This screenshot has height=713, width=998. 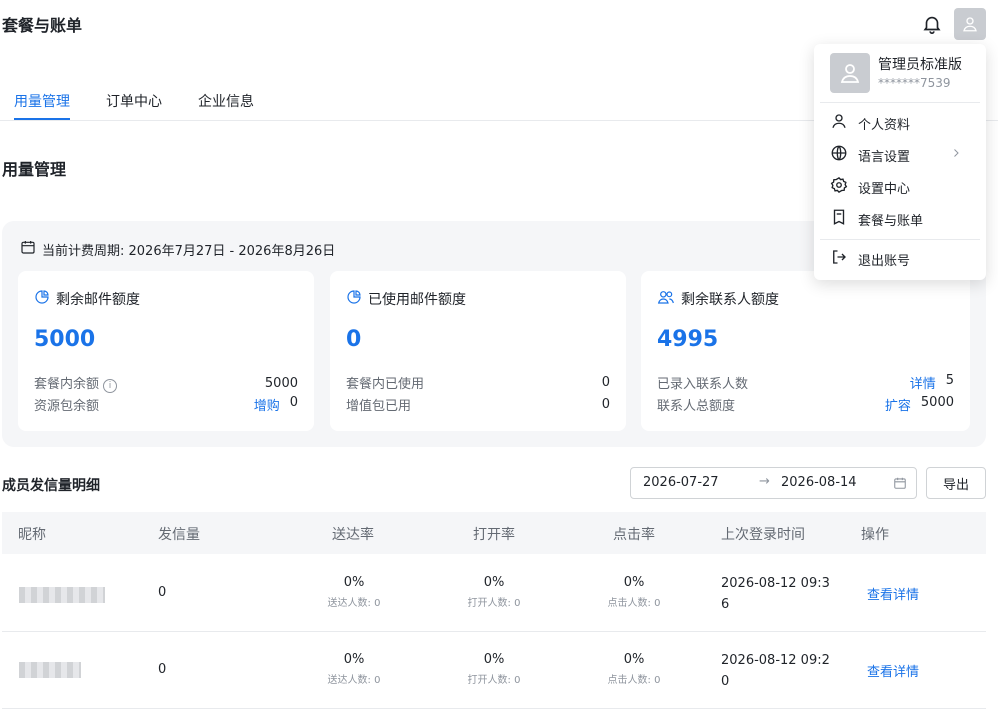 What do you see at coordinates (379, 406) in the screenshot?
I see `row-label: 增值包已用` at bounding box center [379, 406].